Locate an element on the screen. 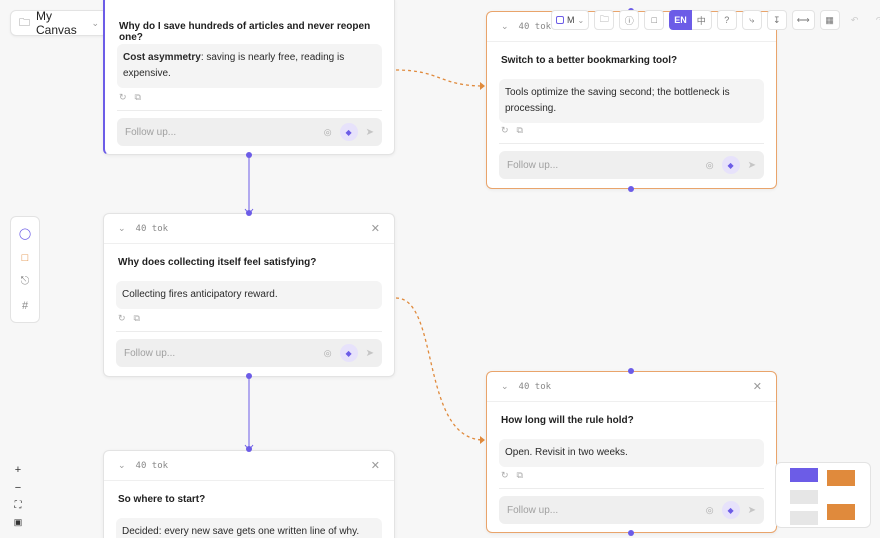 This screenshot has height=538, width=880. fork-icon: ⤷ is located at coordinates (751, 20).